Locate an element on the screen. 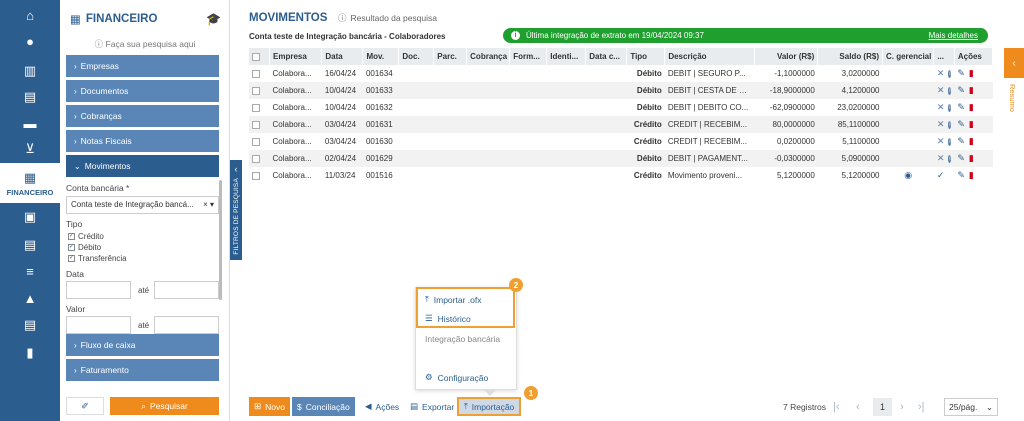 The image size is (1024, 421). value-from-input is located at coordinates (98, 325).